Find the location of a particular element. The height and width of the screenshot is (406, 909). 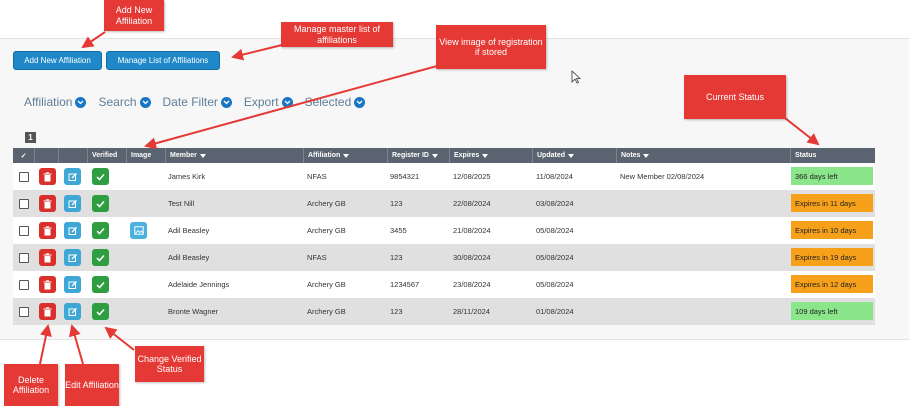

callout-current-status: Current Status is located at coordinates (735, 97).